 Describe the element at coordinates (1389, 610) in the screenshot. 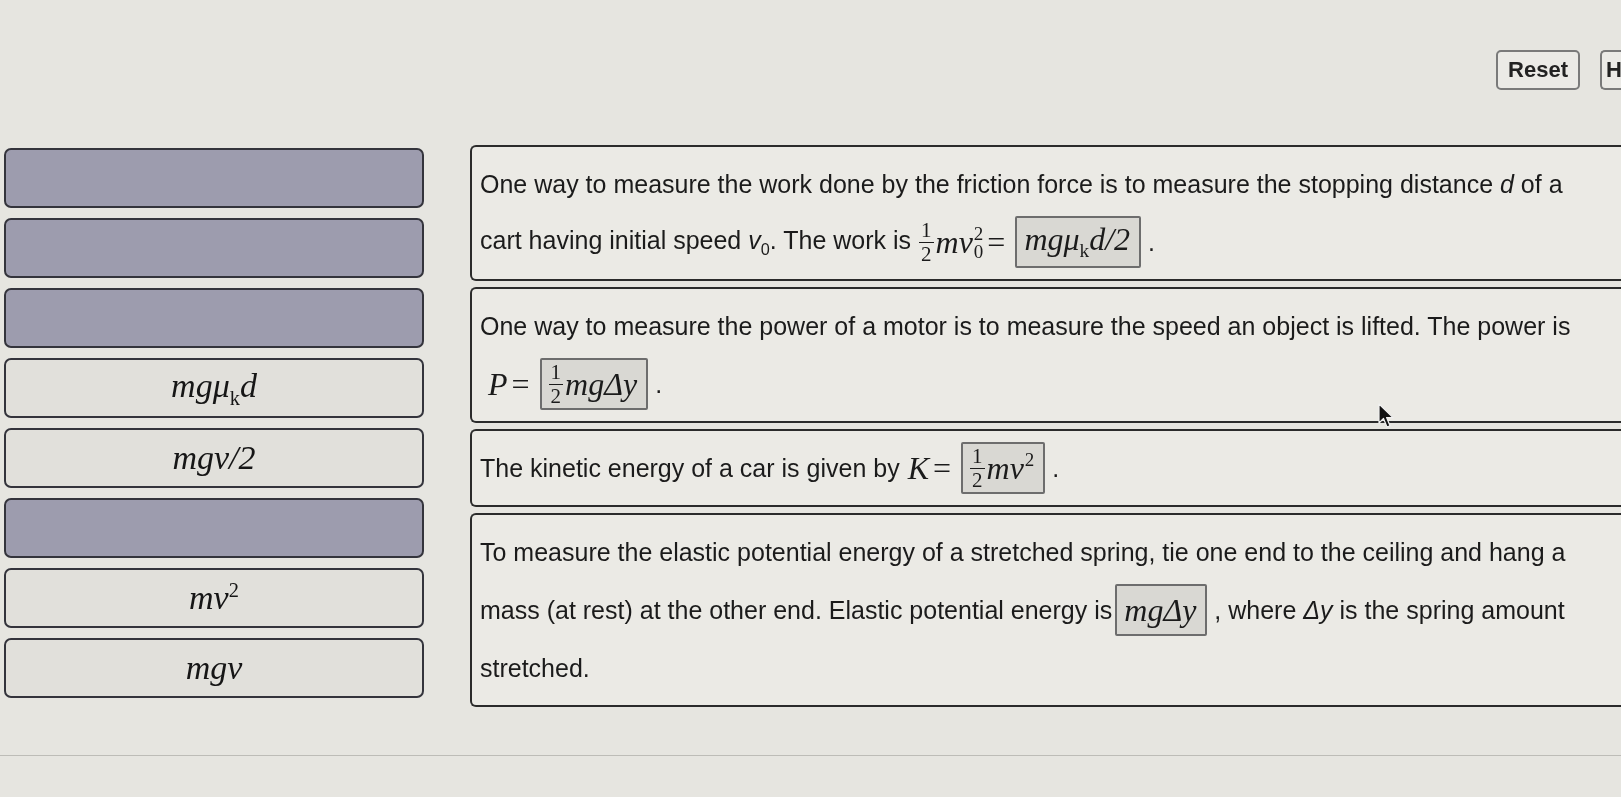

I see `statement-text: , where Δy is the spring amount` at that location.